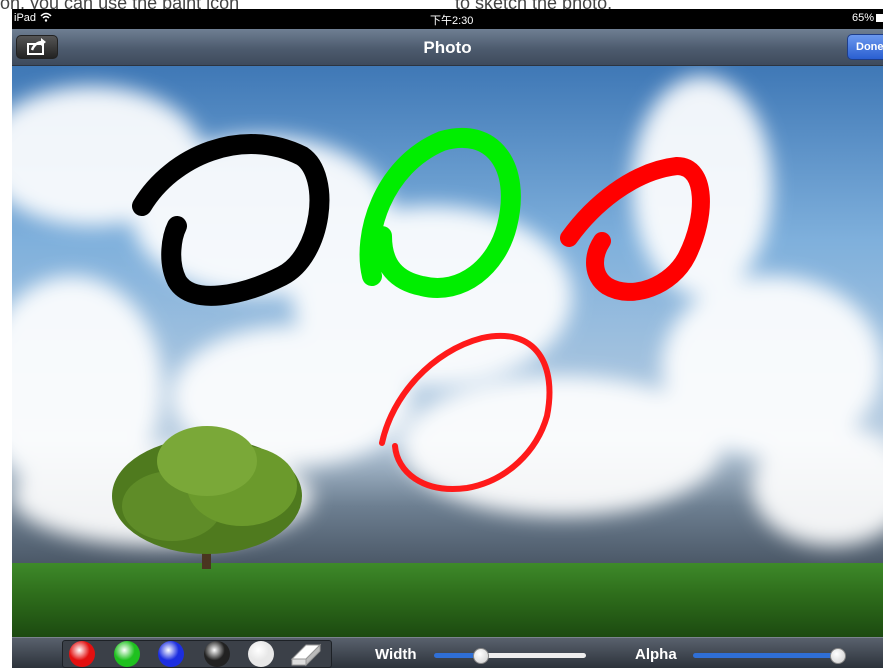 This screenshot has height=668, width=883. I want to click on color-swatch-blue, so click(171, 654).